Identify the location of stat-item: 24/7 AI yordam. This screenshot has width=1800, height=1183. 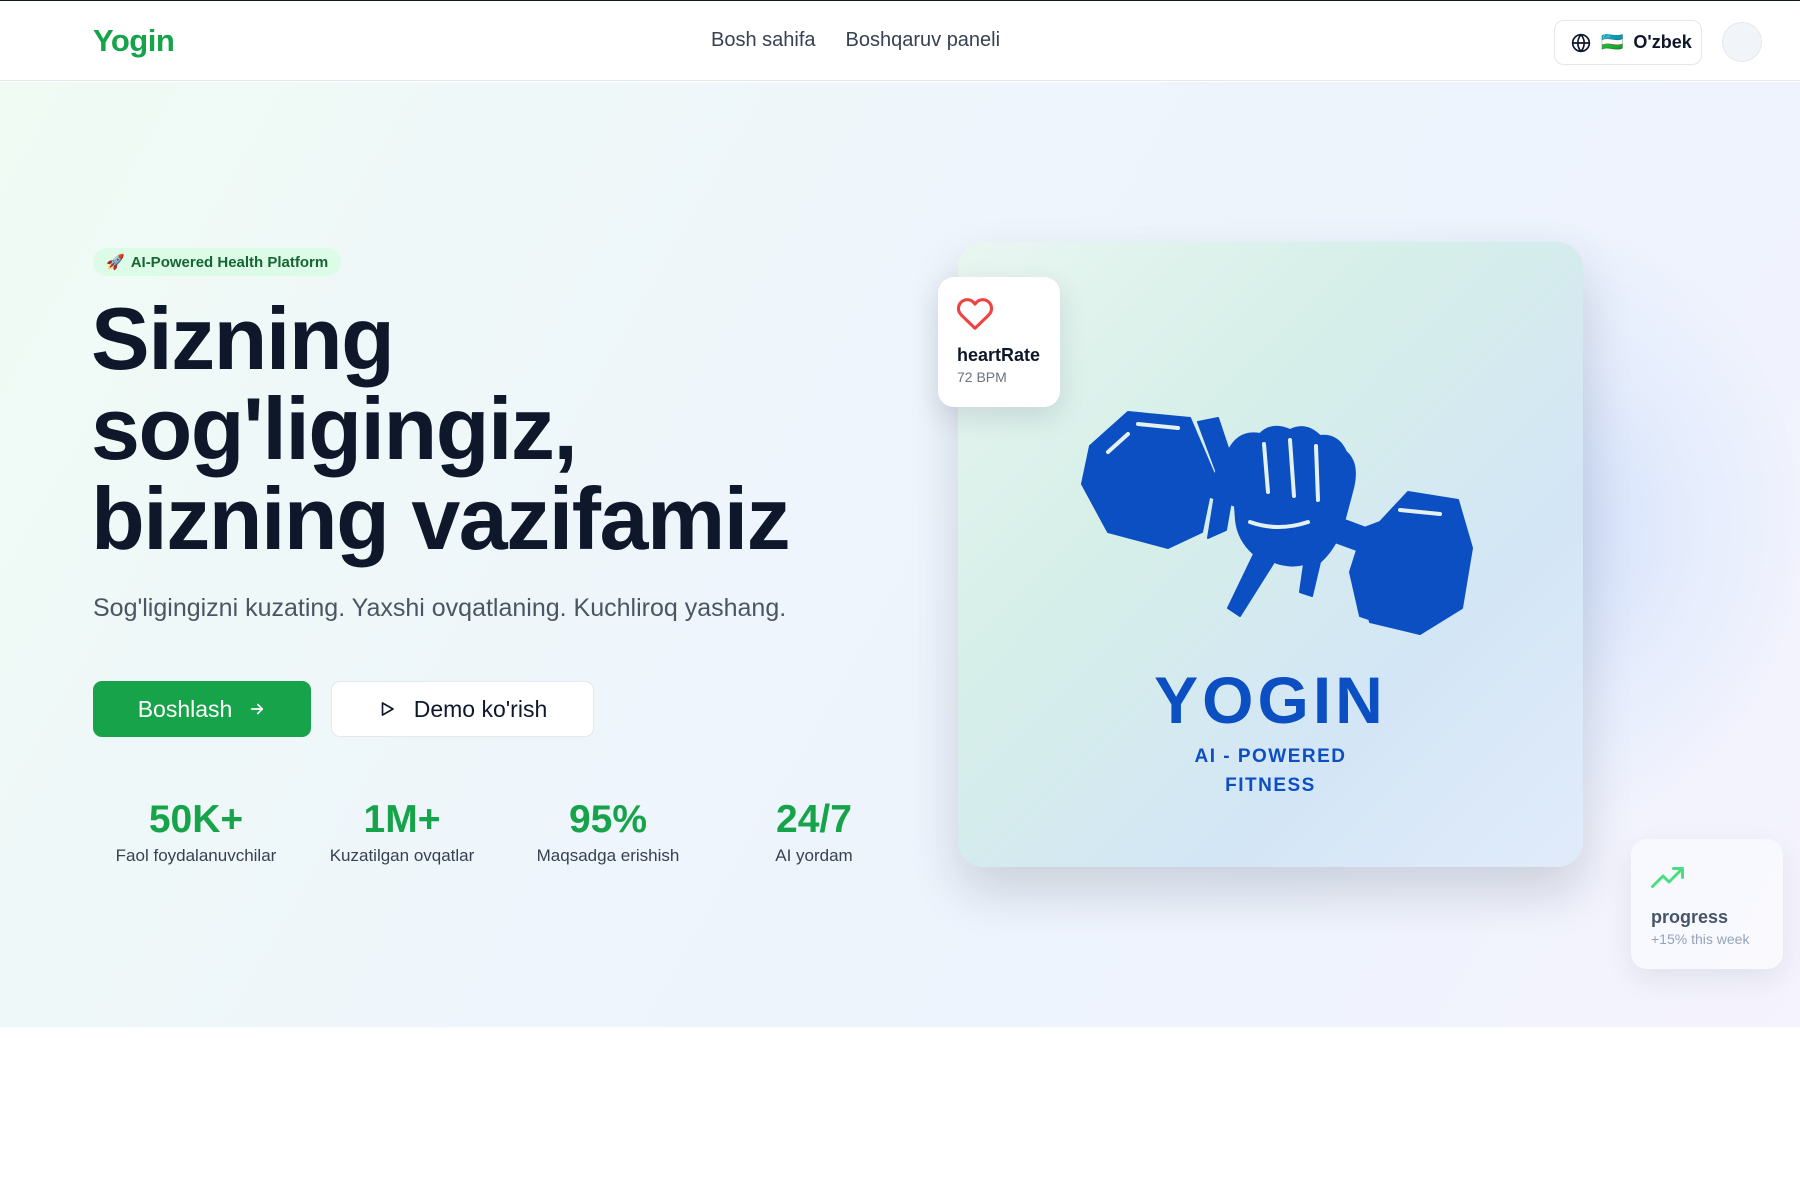
(814, 832).